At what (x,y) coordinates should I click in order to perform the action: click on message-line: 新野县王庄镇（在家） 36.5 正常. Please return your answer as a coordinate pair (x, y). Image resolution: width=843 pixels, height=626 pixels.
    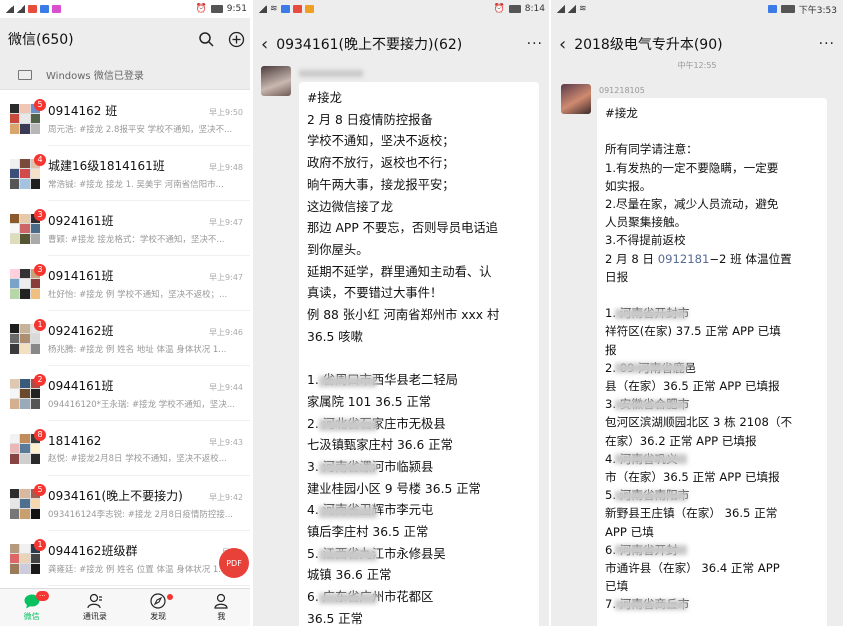
    Looking at the image, I should click on (691, 513).